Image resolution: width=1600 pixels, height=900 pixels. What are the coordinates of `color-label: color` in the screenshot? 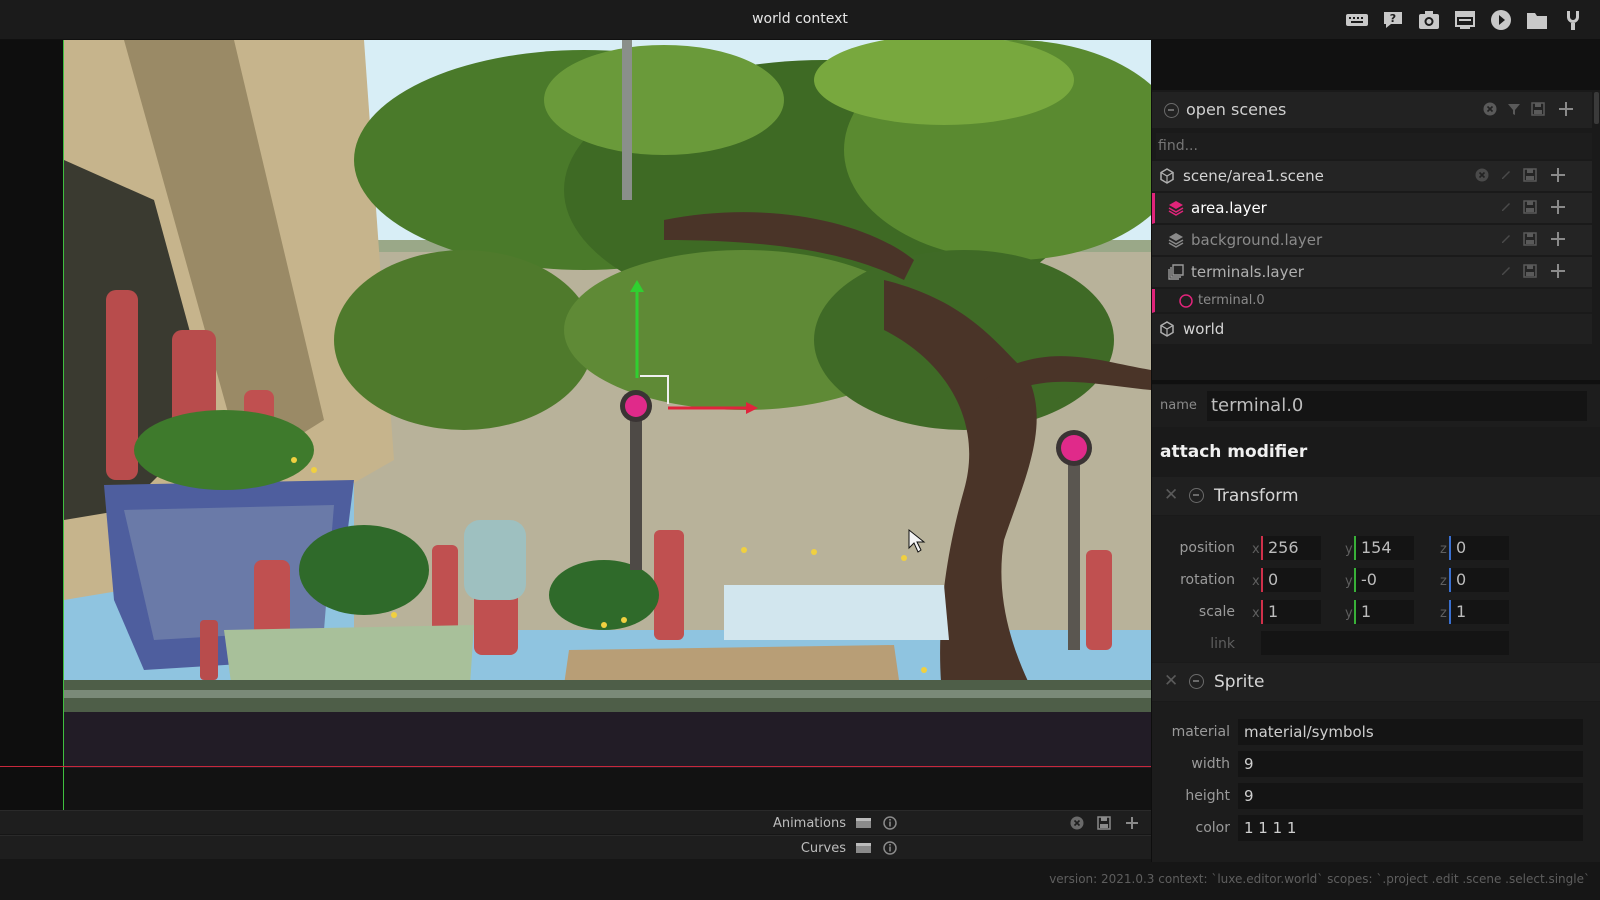 It's located at (1212, 828).